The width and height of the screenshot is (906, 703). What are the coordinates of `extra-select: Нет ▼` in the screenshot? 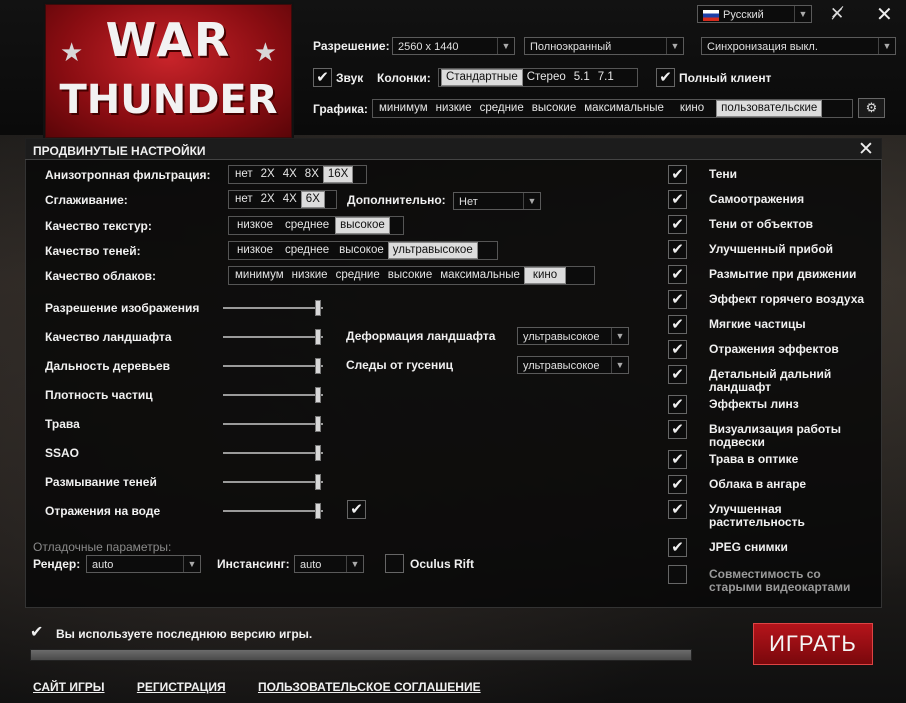 It's located at (497, 201).